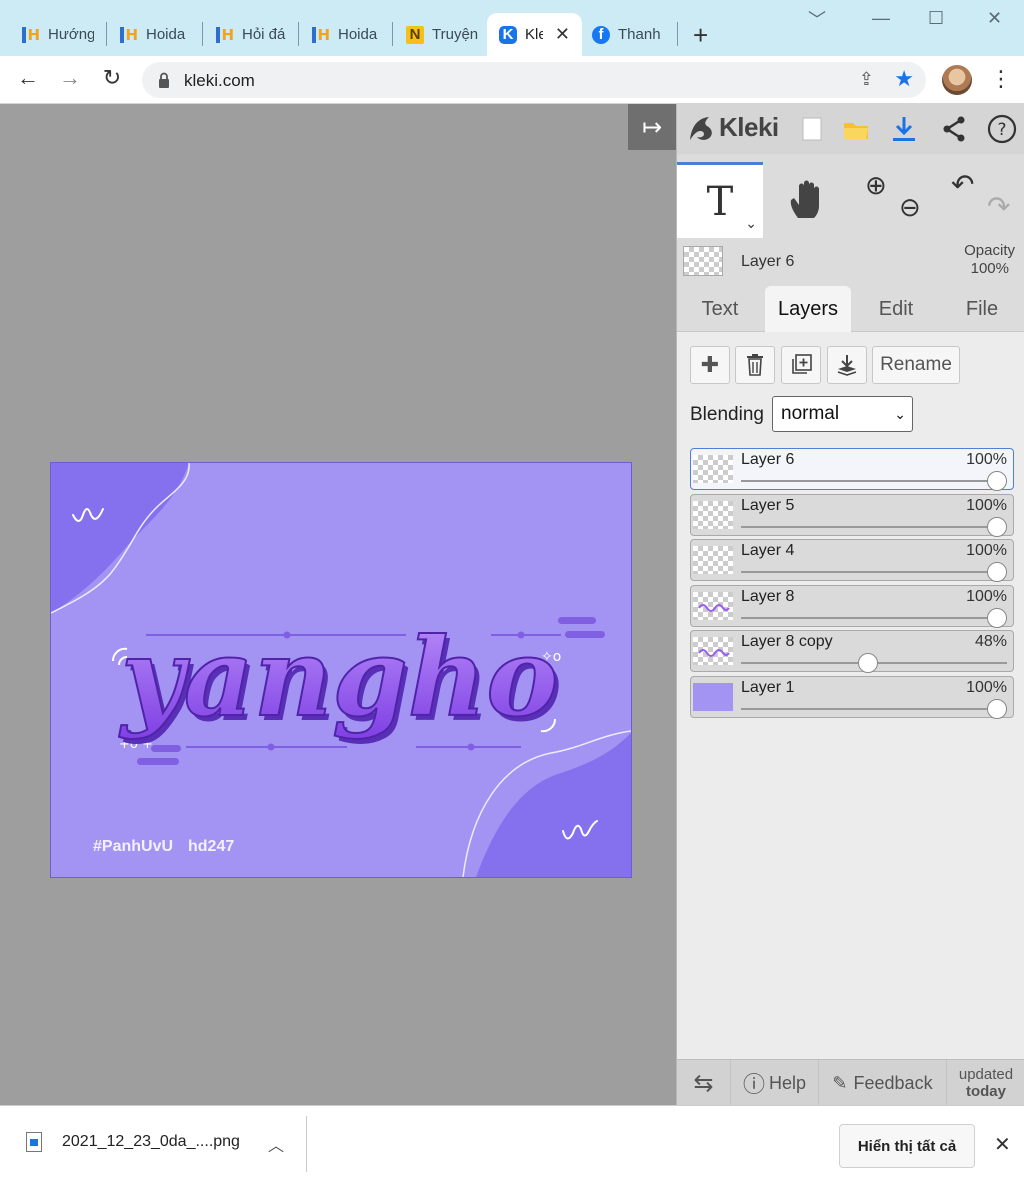  Describe the element at coordinates (850, 262) in the screenshot. I see `current-layer-header: Layer 6 Opacity 100%` at that location.